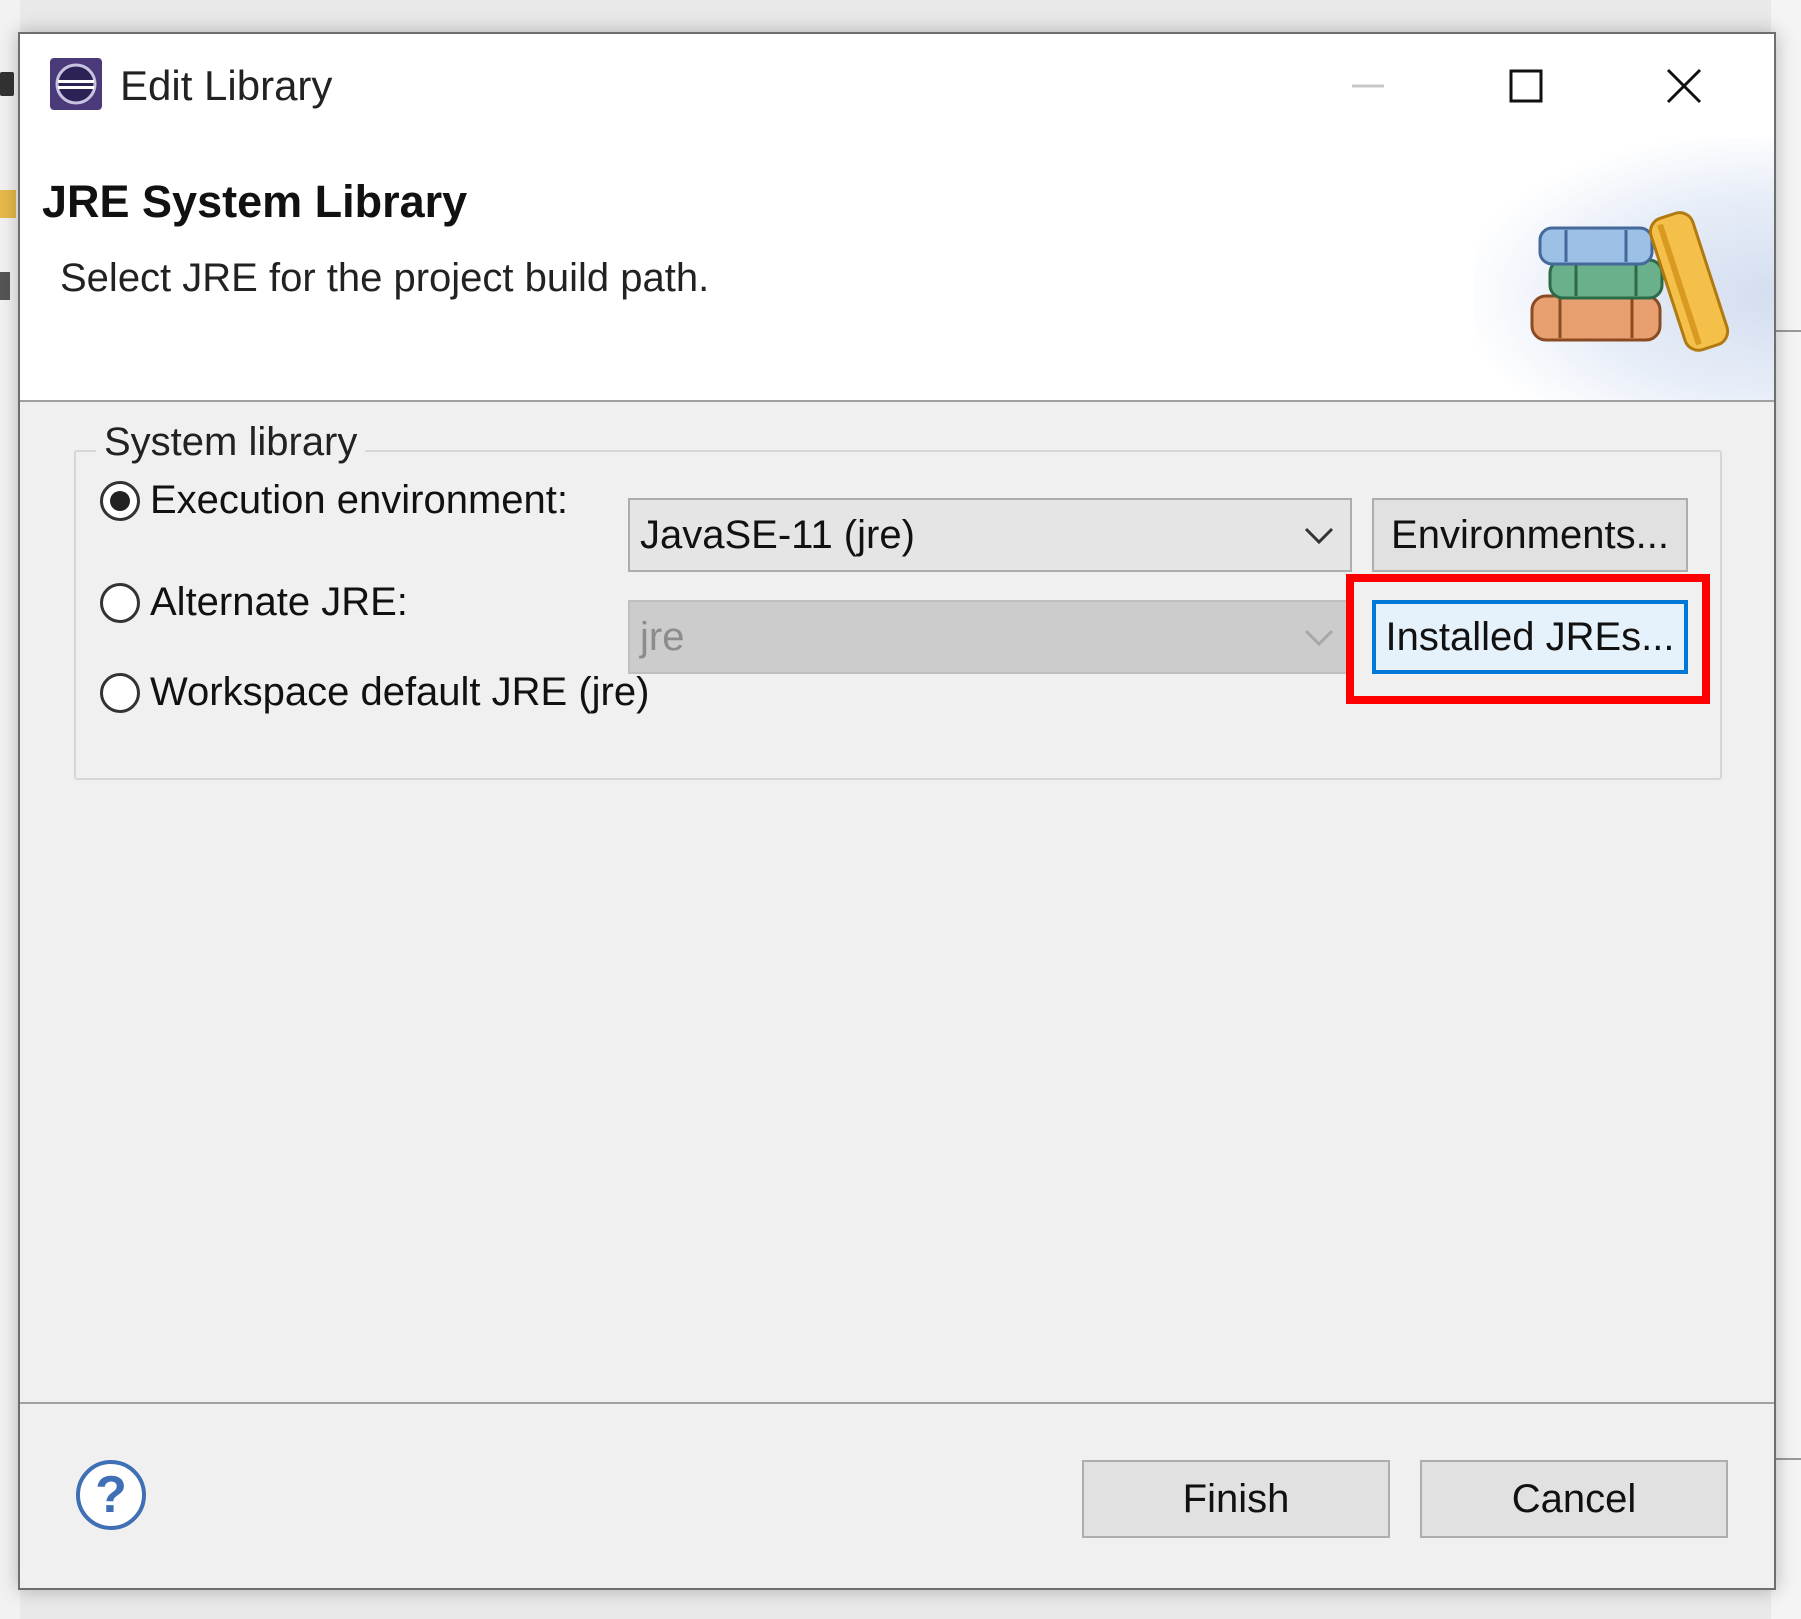  Describe the element at coordinates (10, 809) in the screenshot. I see `background-app-left` at that location.